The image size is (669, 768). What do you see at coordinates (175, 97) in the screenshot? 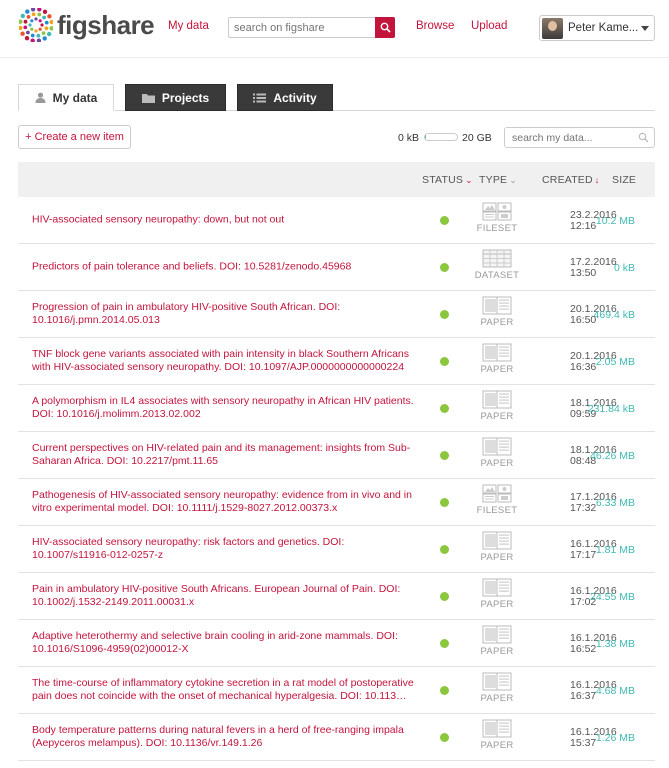
I see `tab-projects: Projects` at bounding box center [175, 97].